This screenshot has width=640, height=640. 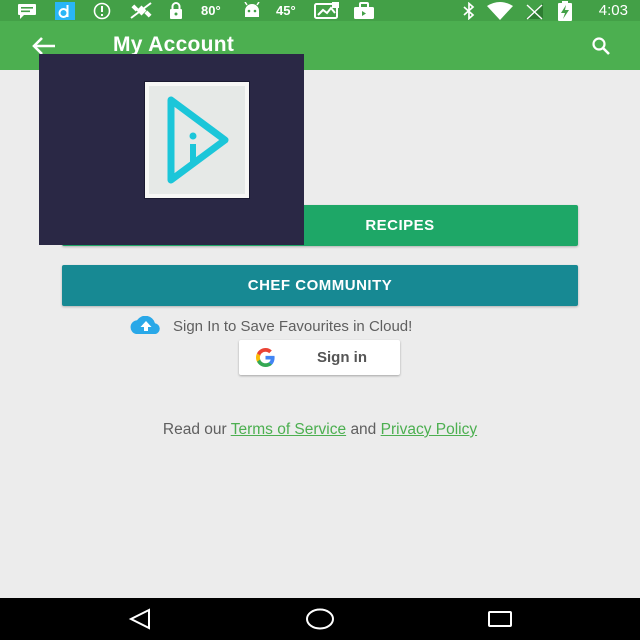 I want to click on app-logo, so click(x=197, y=140).